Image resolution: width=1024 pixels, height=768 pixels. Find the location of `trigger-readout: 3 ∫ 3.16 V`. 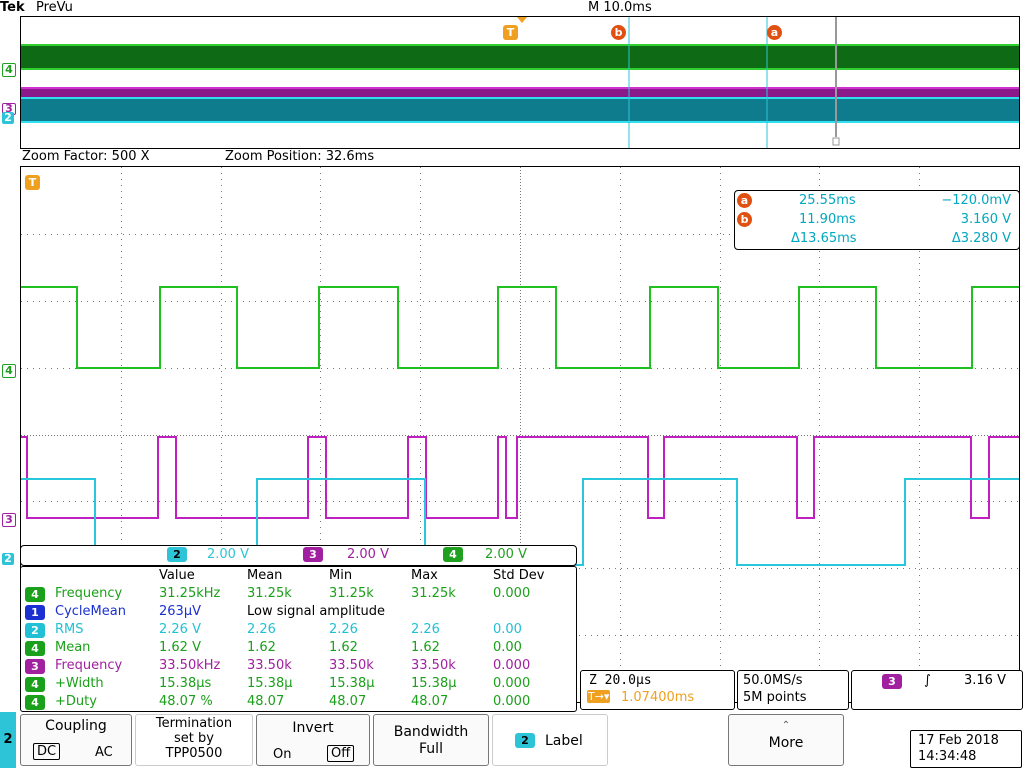

trigger-readout: 3 ∫ 3.16 V is located at coordinates (937, 690).